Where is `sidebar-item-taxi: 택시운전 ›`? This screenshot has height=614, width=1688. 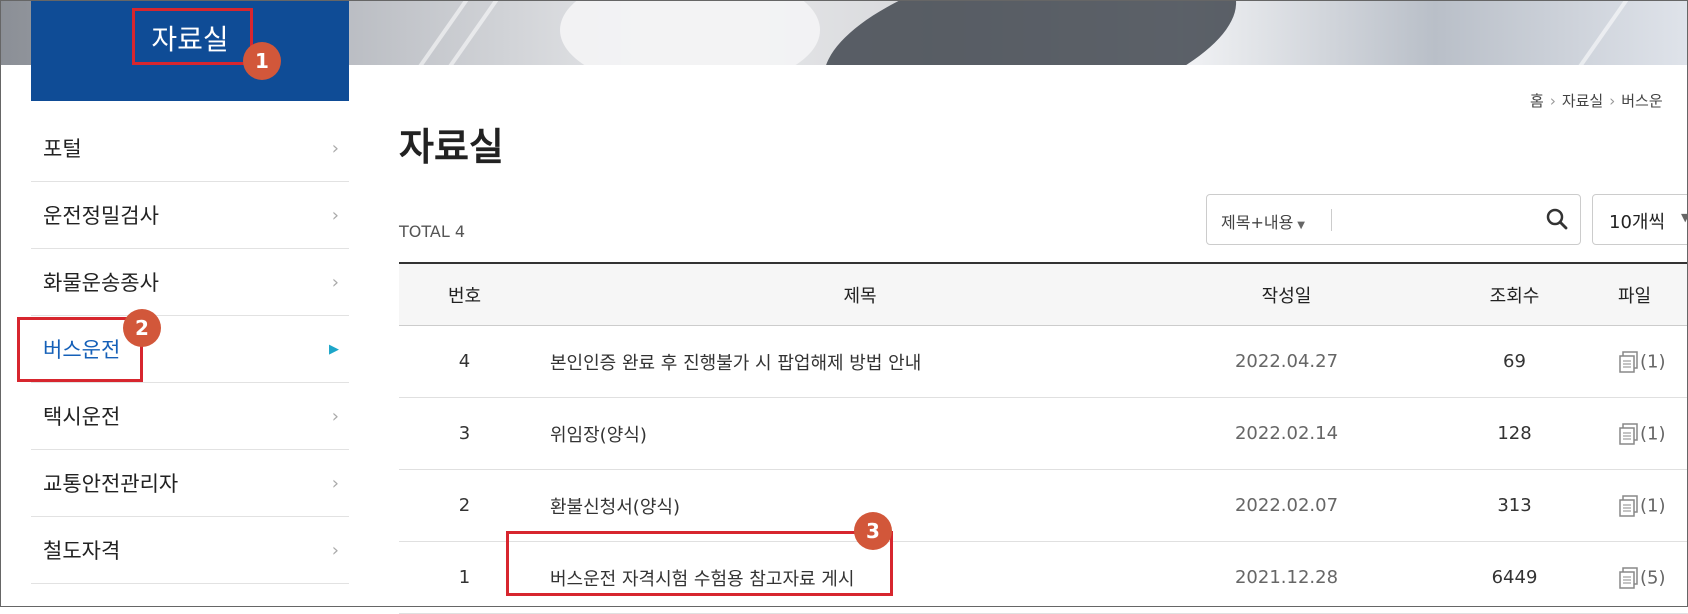
sidebar-item-taxi: 택시운전 › is located at coordinates (190, 416).